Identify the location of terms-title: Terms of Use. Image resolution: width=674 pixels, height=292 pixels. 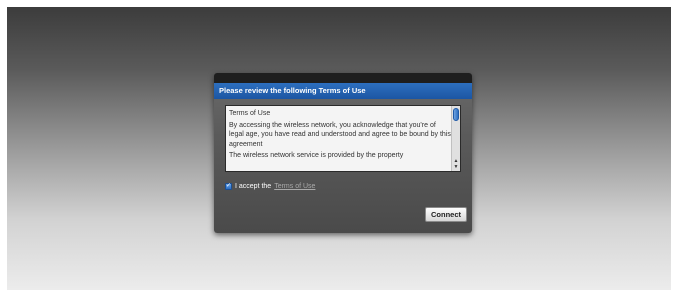
(250, 113).